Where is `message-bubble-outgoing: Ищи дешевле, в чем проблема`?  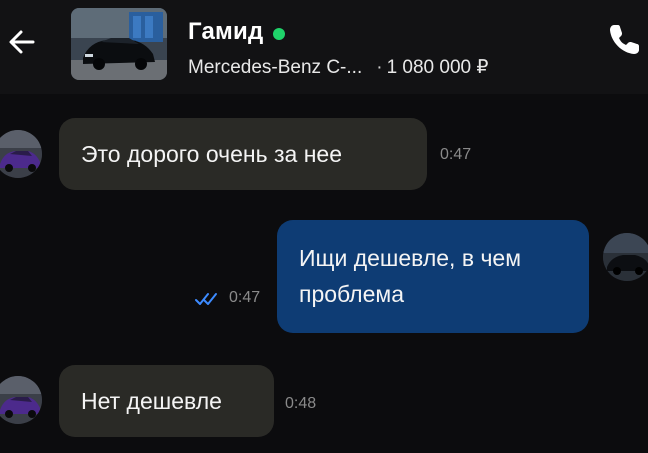 message-bubble-outgoing: Ищи дешевле, в чем проблема is located at coordinates (433, 276).